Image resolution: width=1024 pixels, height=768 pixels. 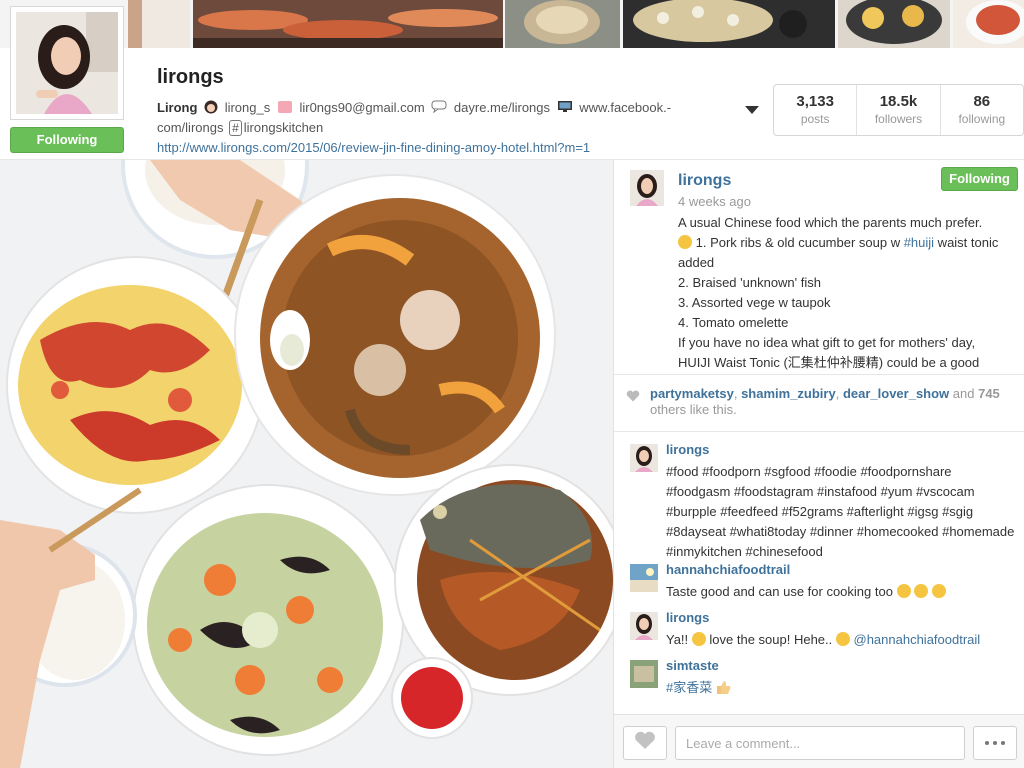 What do you see at coordinates (919, 242) in the screenshot?
I see `hashtag-link: #huiji` at bounding box center [919, 242].